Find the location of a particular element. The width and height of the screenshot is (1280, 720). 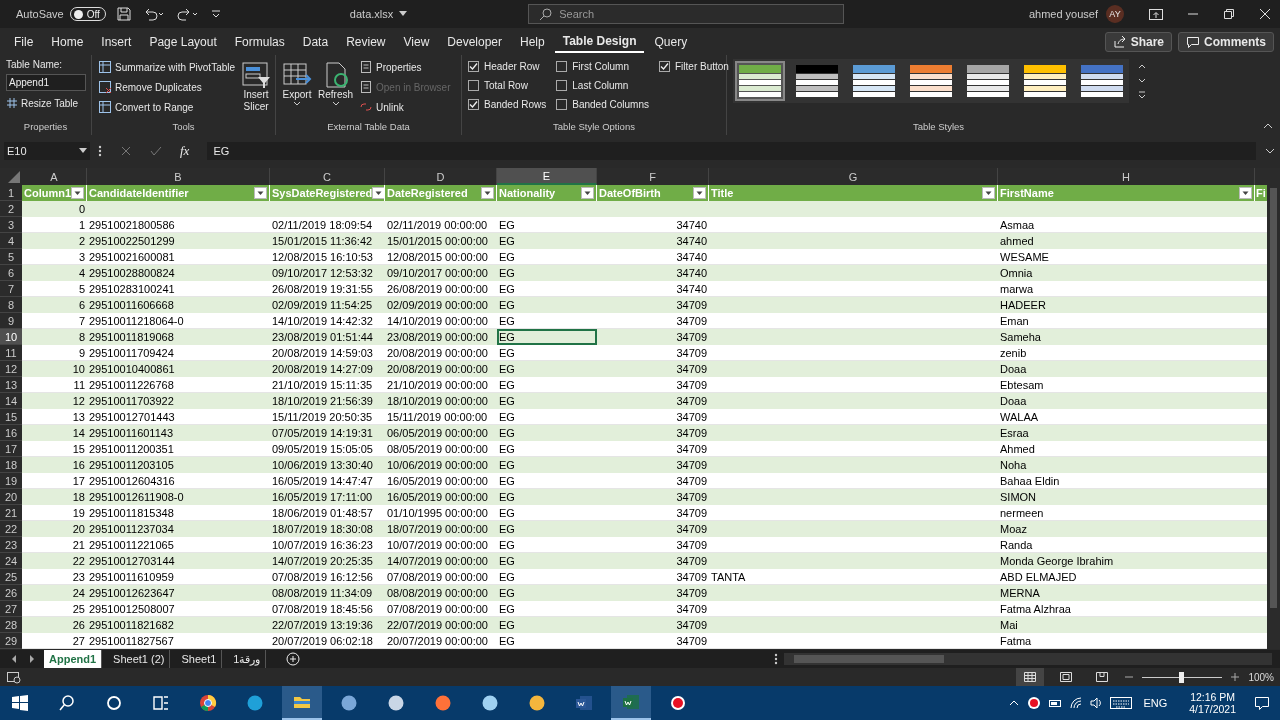

cancel-icon is located at coordinates (126, 151).